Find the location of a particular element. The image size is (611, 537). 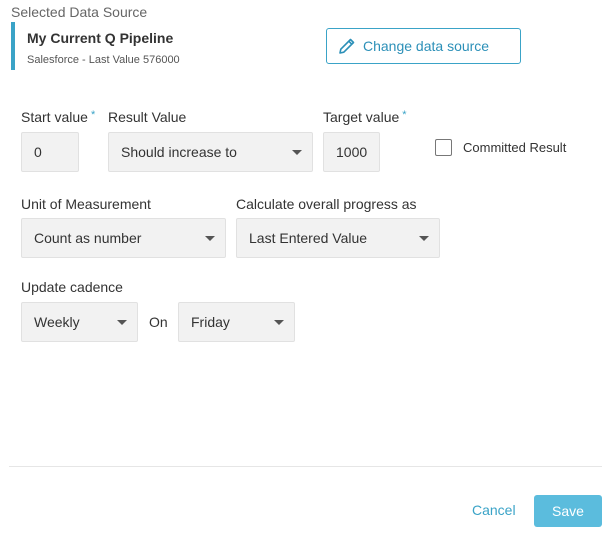

save-button: Save is located at coordinates (568, 511).